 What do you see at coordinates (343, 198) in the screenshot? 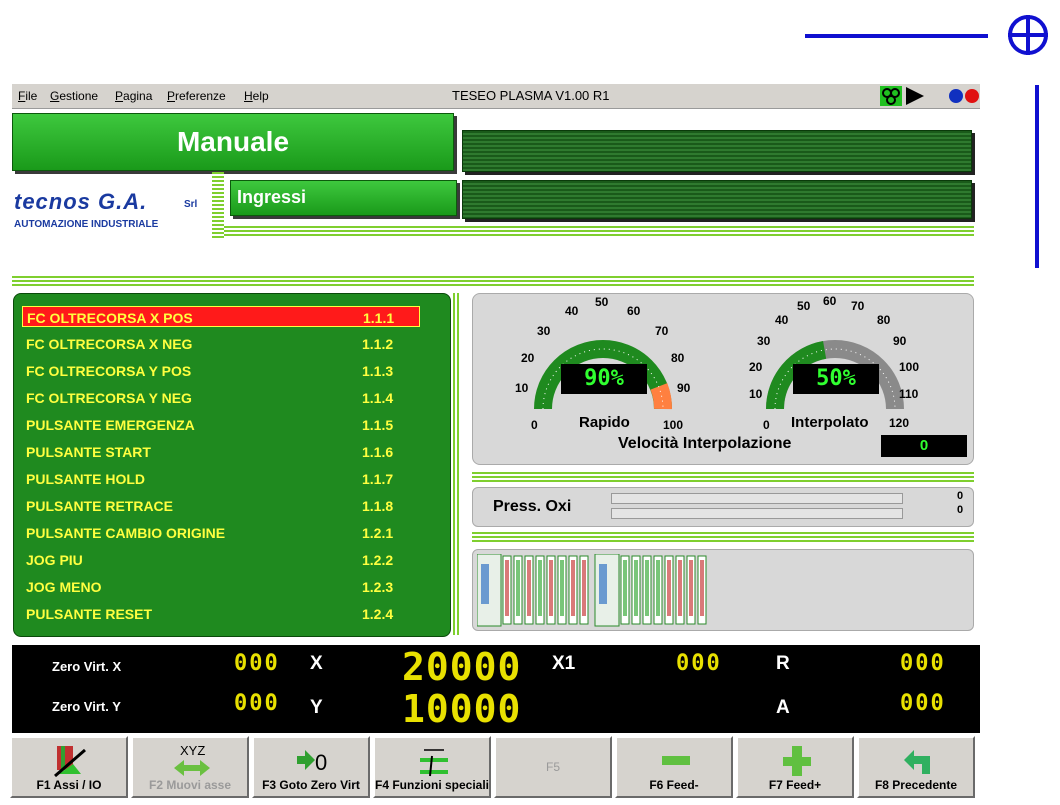
I see `subtitle-box: Ingressi` at bounding box center [343, 198].